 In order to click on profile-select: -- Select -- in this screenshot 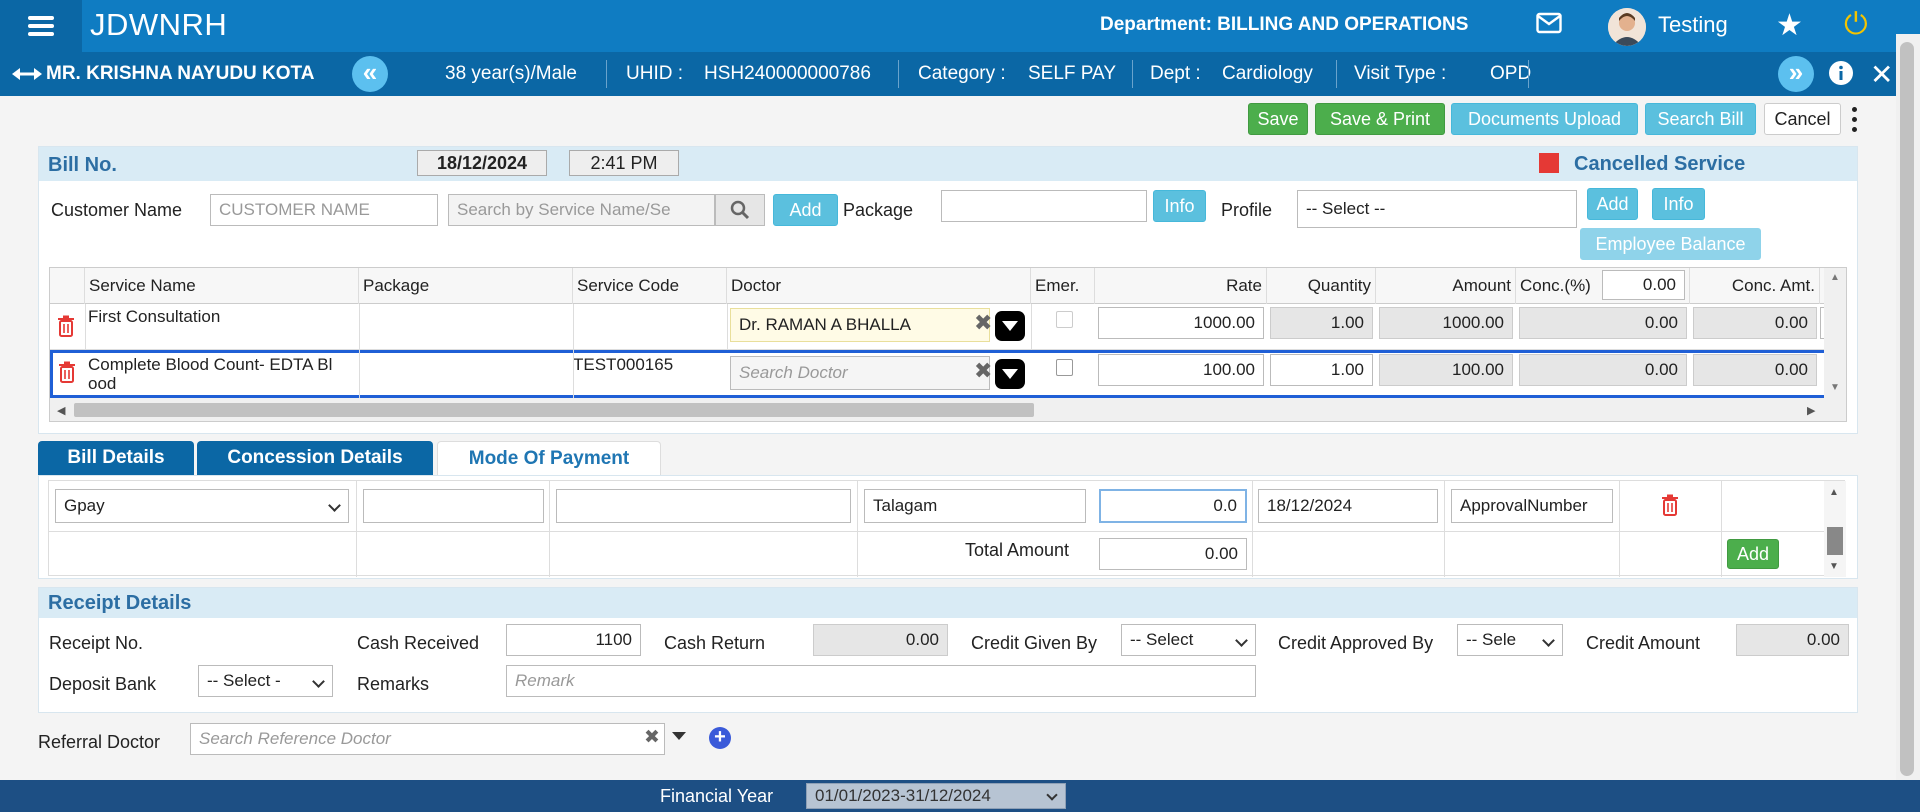, I will do `click(1437, 209)`.